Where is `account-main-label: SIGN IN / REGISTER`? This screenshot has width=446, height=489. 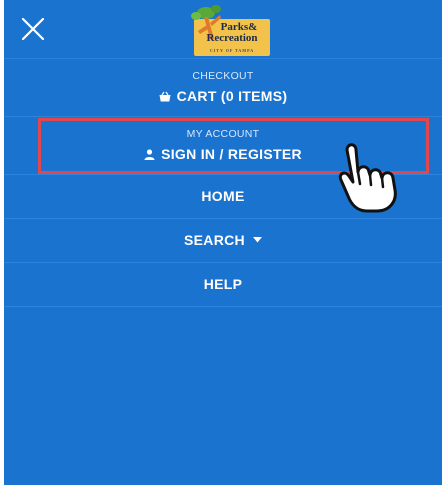
account-main-label: SIGN IN / REGISTER is located at coordinates (223, 154).